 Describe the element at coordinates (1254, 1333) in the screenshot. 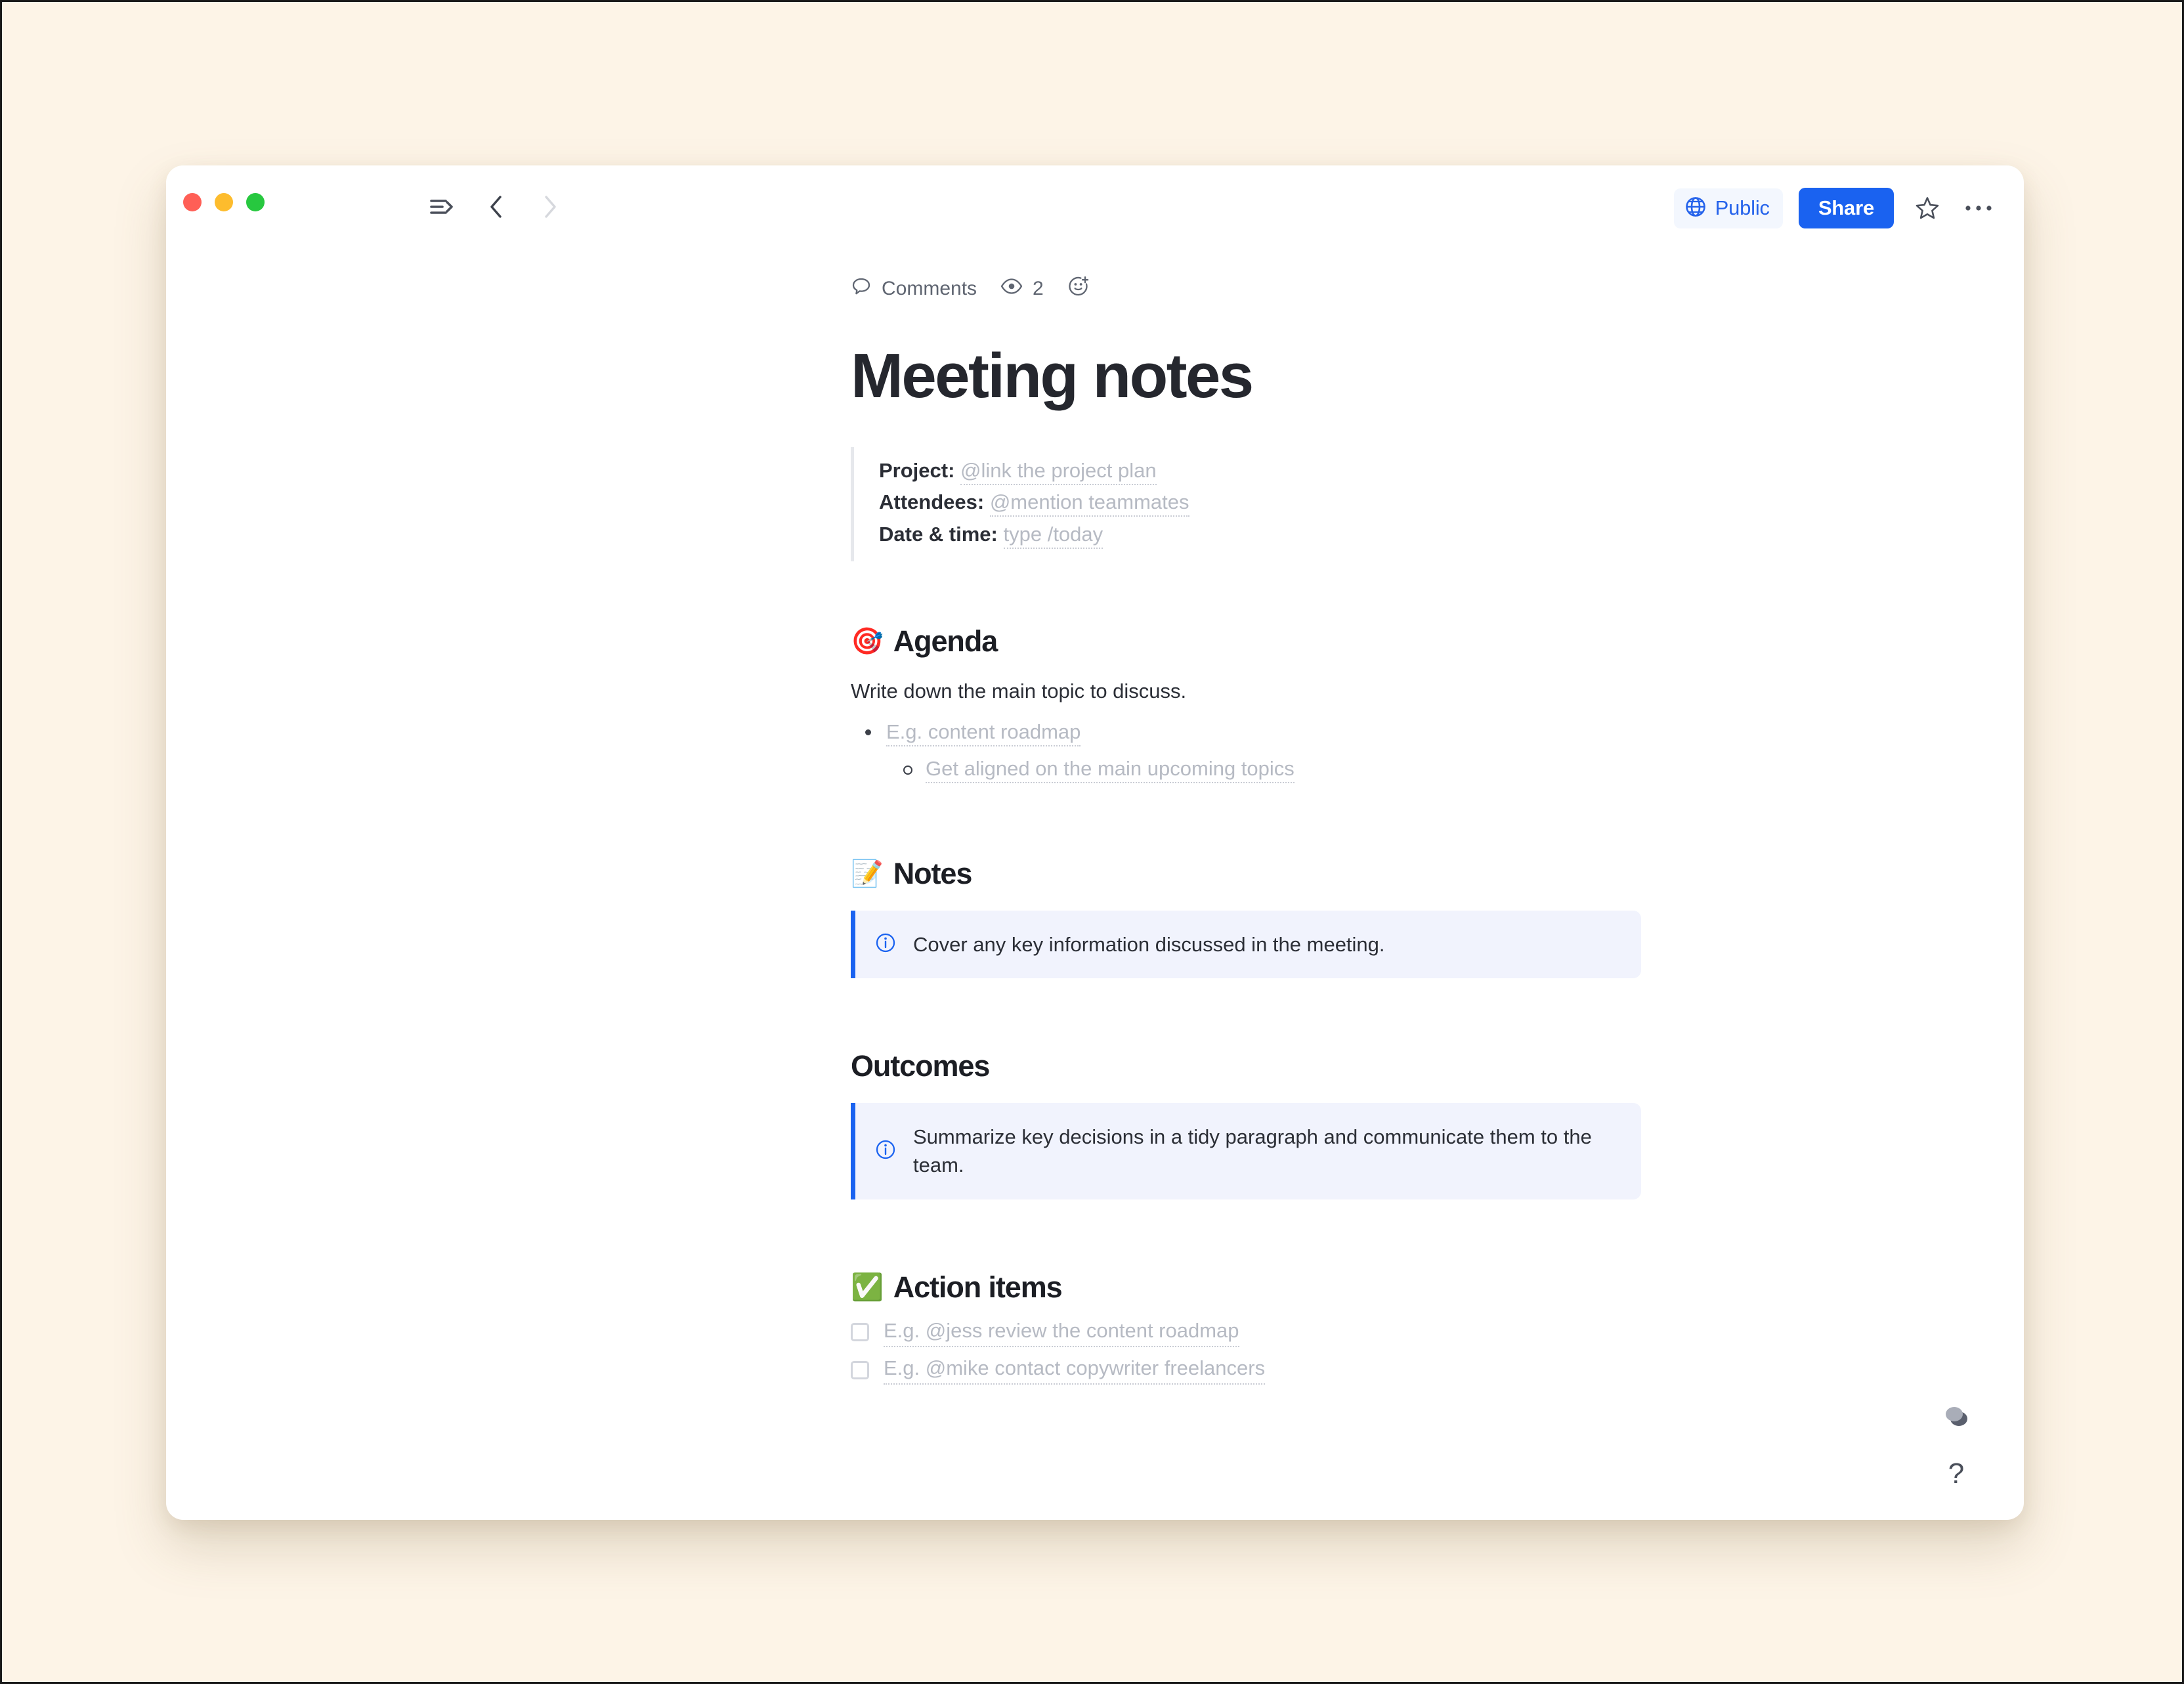

I see `list-item: E.g. @jess review the content roadmap` at that location.